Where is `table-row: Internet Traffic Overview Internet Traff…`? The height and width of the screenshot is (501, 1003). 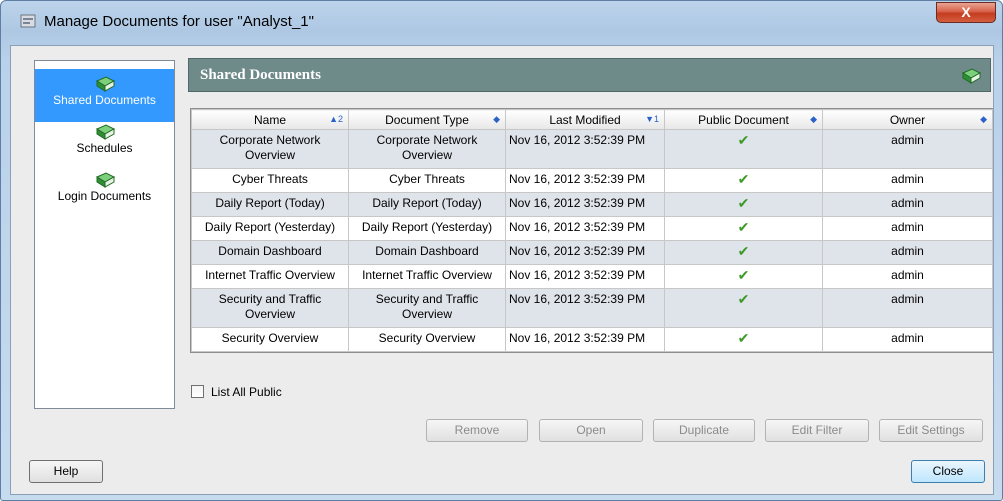 table-row: Internet Traffic Overview Internet Traff… is located at coordinates (592, 276).